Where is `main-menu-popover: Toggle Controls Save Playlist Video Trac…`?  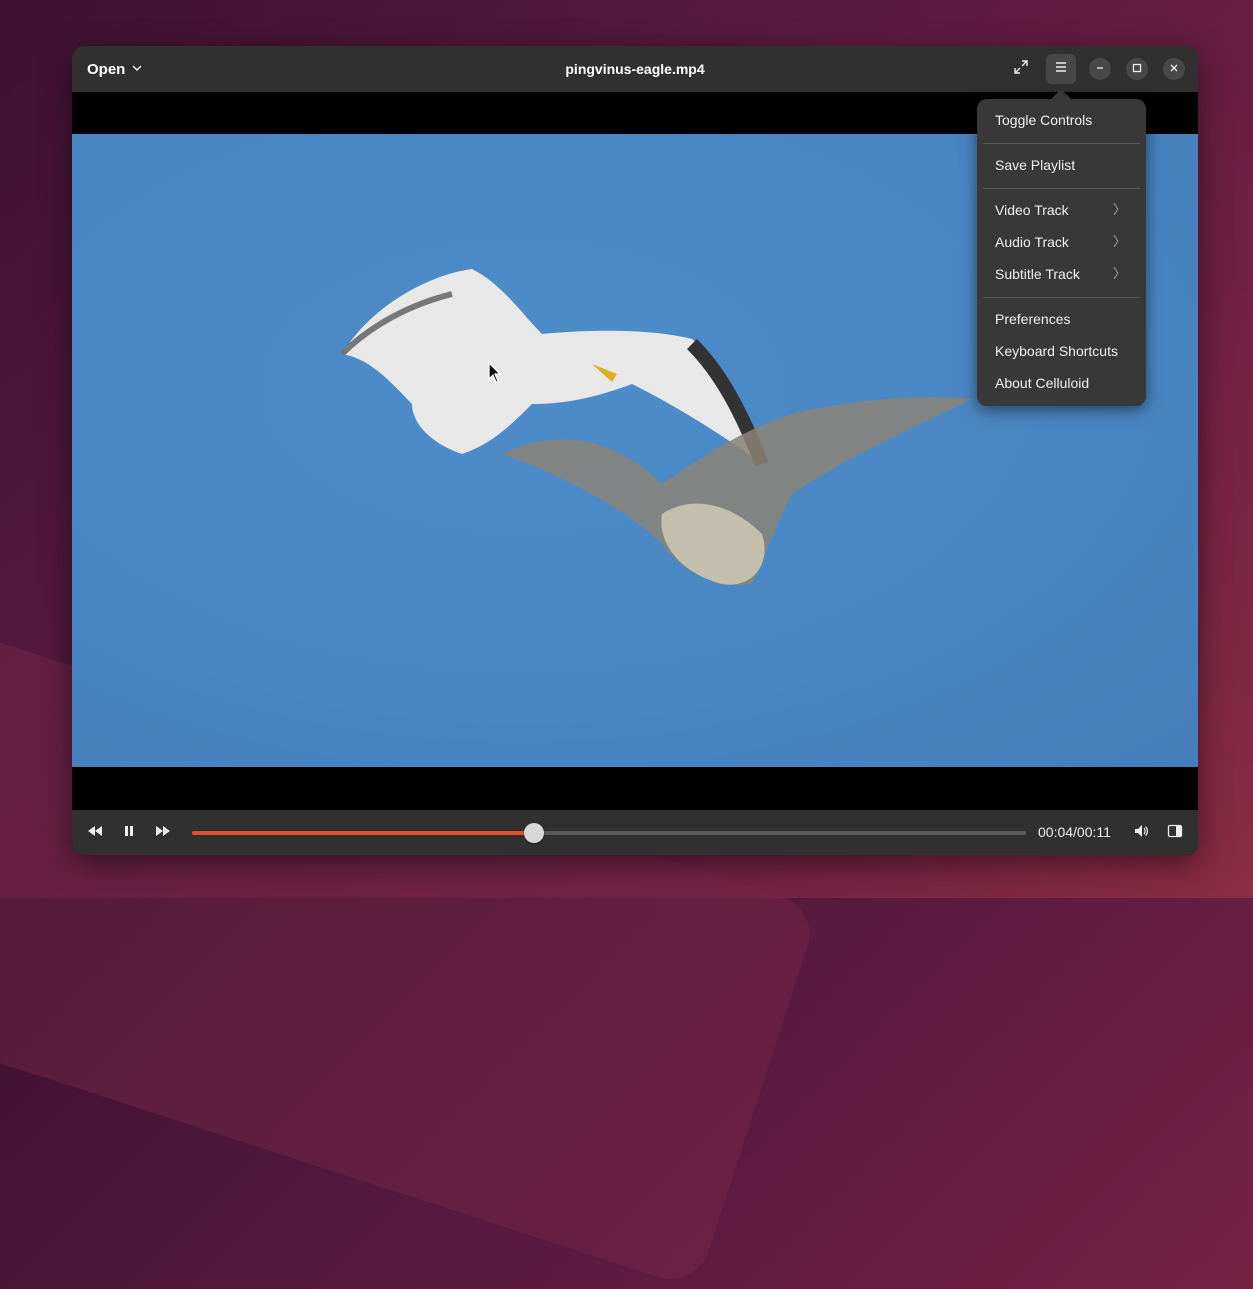
main-menu-popover: Toggle Controls Save Playlist Video Trac… is located at coordinates (1061, 252).